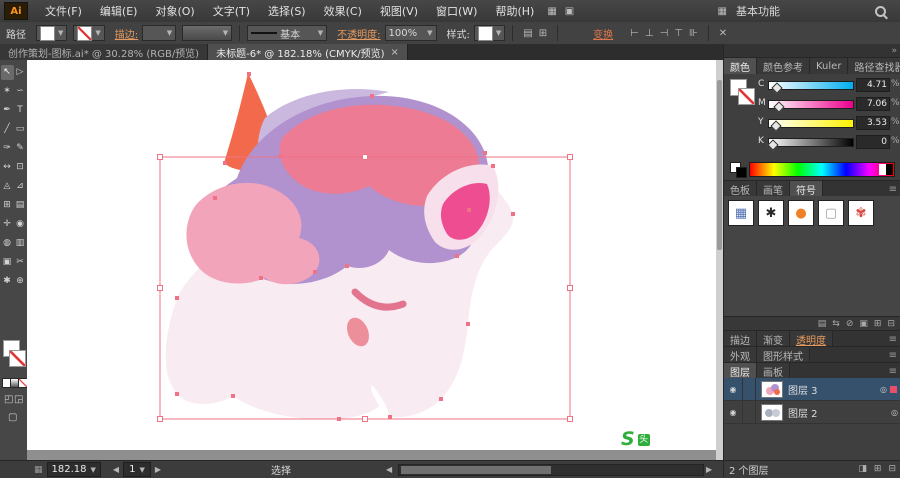 The height and width of the screenshot is (478, 900). Describe the element at coordinates (891, 324) in the screenshot. I see `delete-symbol-icon: ⊟` at that location.